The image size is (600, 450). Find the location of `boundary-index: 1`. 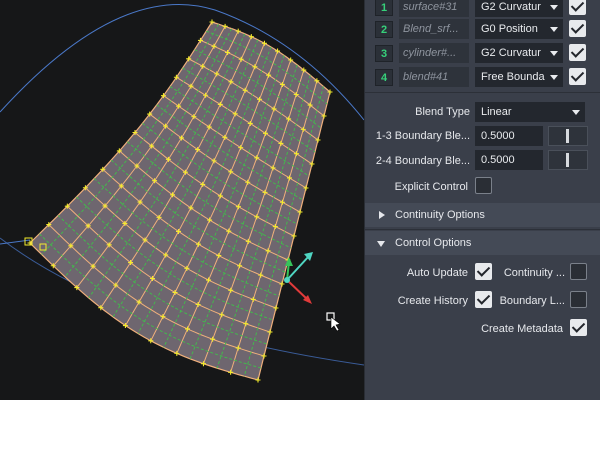

boundary-index: 1 is located at coordinates (384, 8).